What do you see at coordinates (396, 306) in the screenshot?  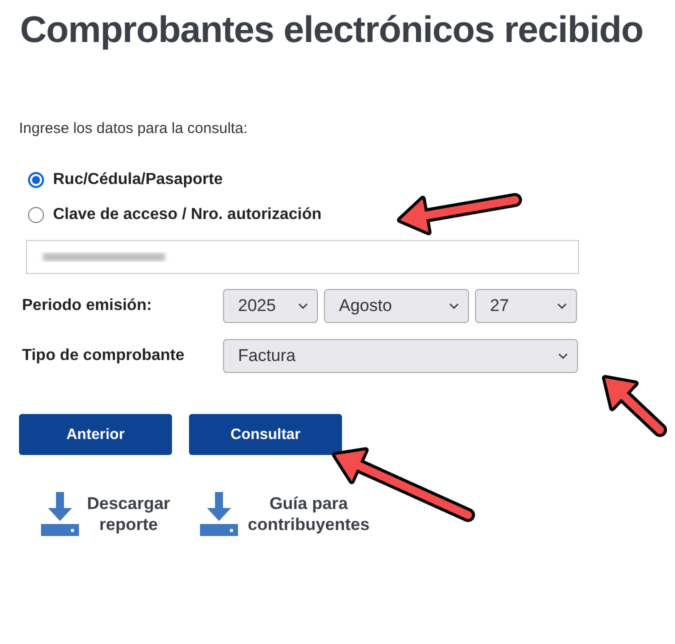 I see `month-select: Agosto` at bounding box center [396, 306].